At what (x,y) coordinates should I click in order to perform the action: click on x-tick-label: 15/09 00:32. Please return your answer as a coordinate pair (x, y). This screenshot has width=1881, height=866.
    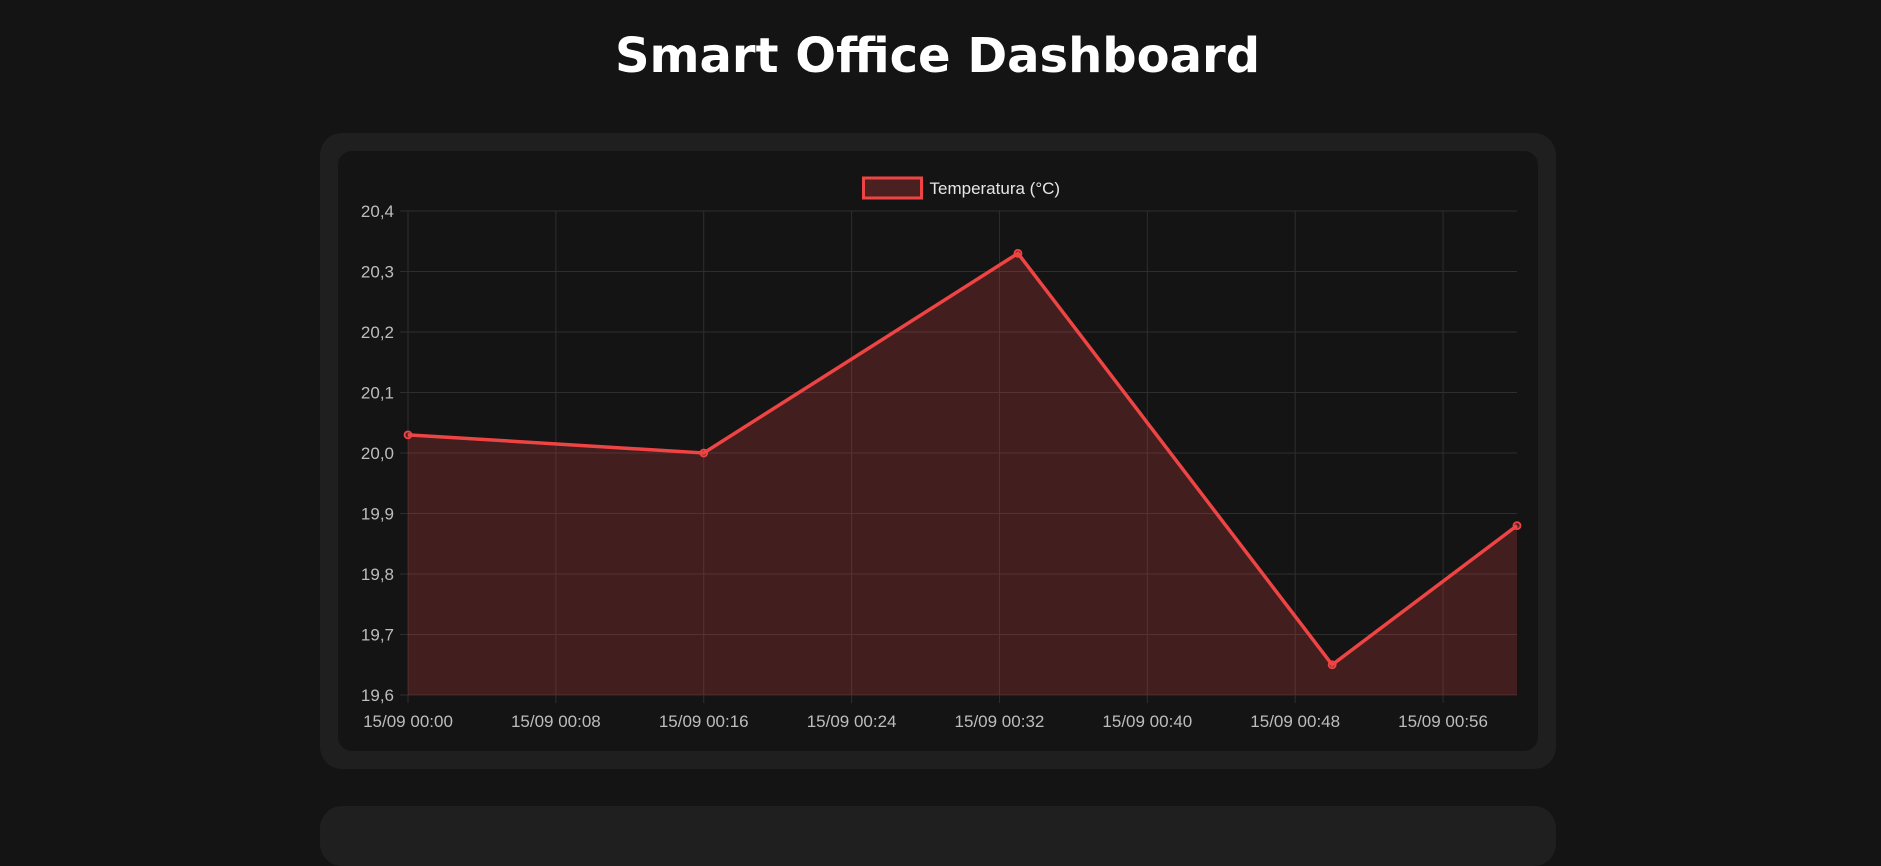
    Looking at the image, I should click on (1000, 721).